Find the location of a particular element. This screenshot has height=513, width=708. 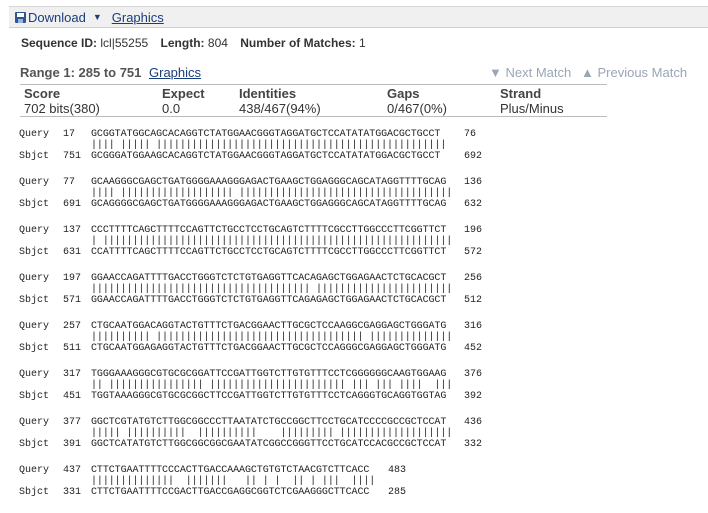

query-end: 483 is located at coordinates (397, 470).